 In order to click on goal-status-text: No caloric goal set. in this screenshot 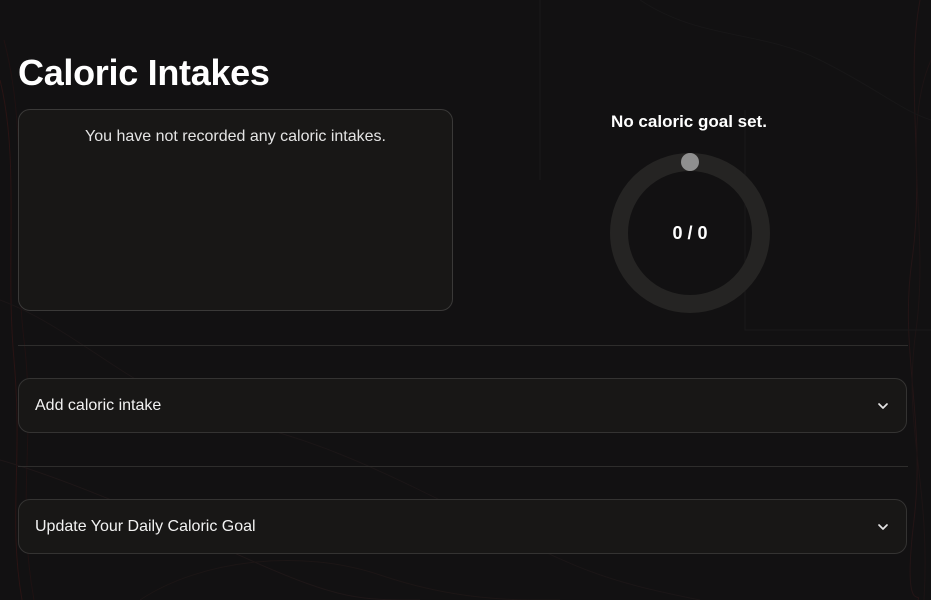, I will do `click(689, 121)`.